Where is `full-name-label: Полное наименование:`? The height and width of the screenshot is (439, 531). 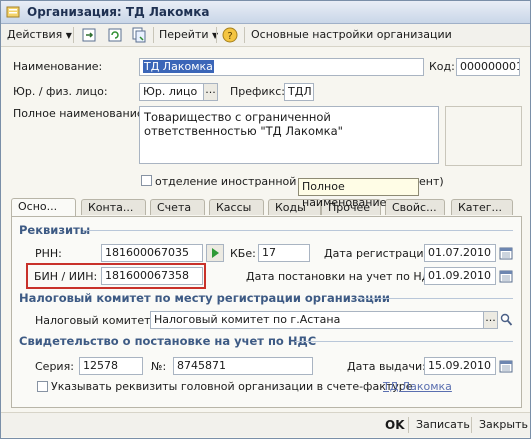
full-name-label: Полное наименование: is located at coordinates (80, 113).